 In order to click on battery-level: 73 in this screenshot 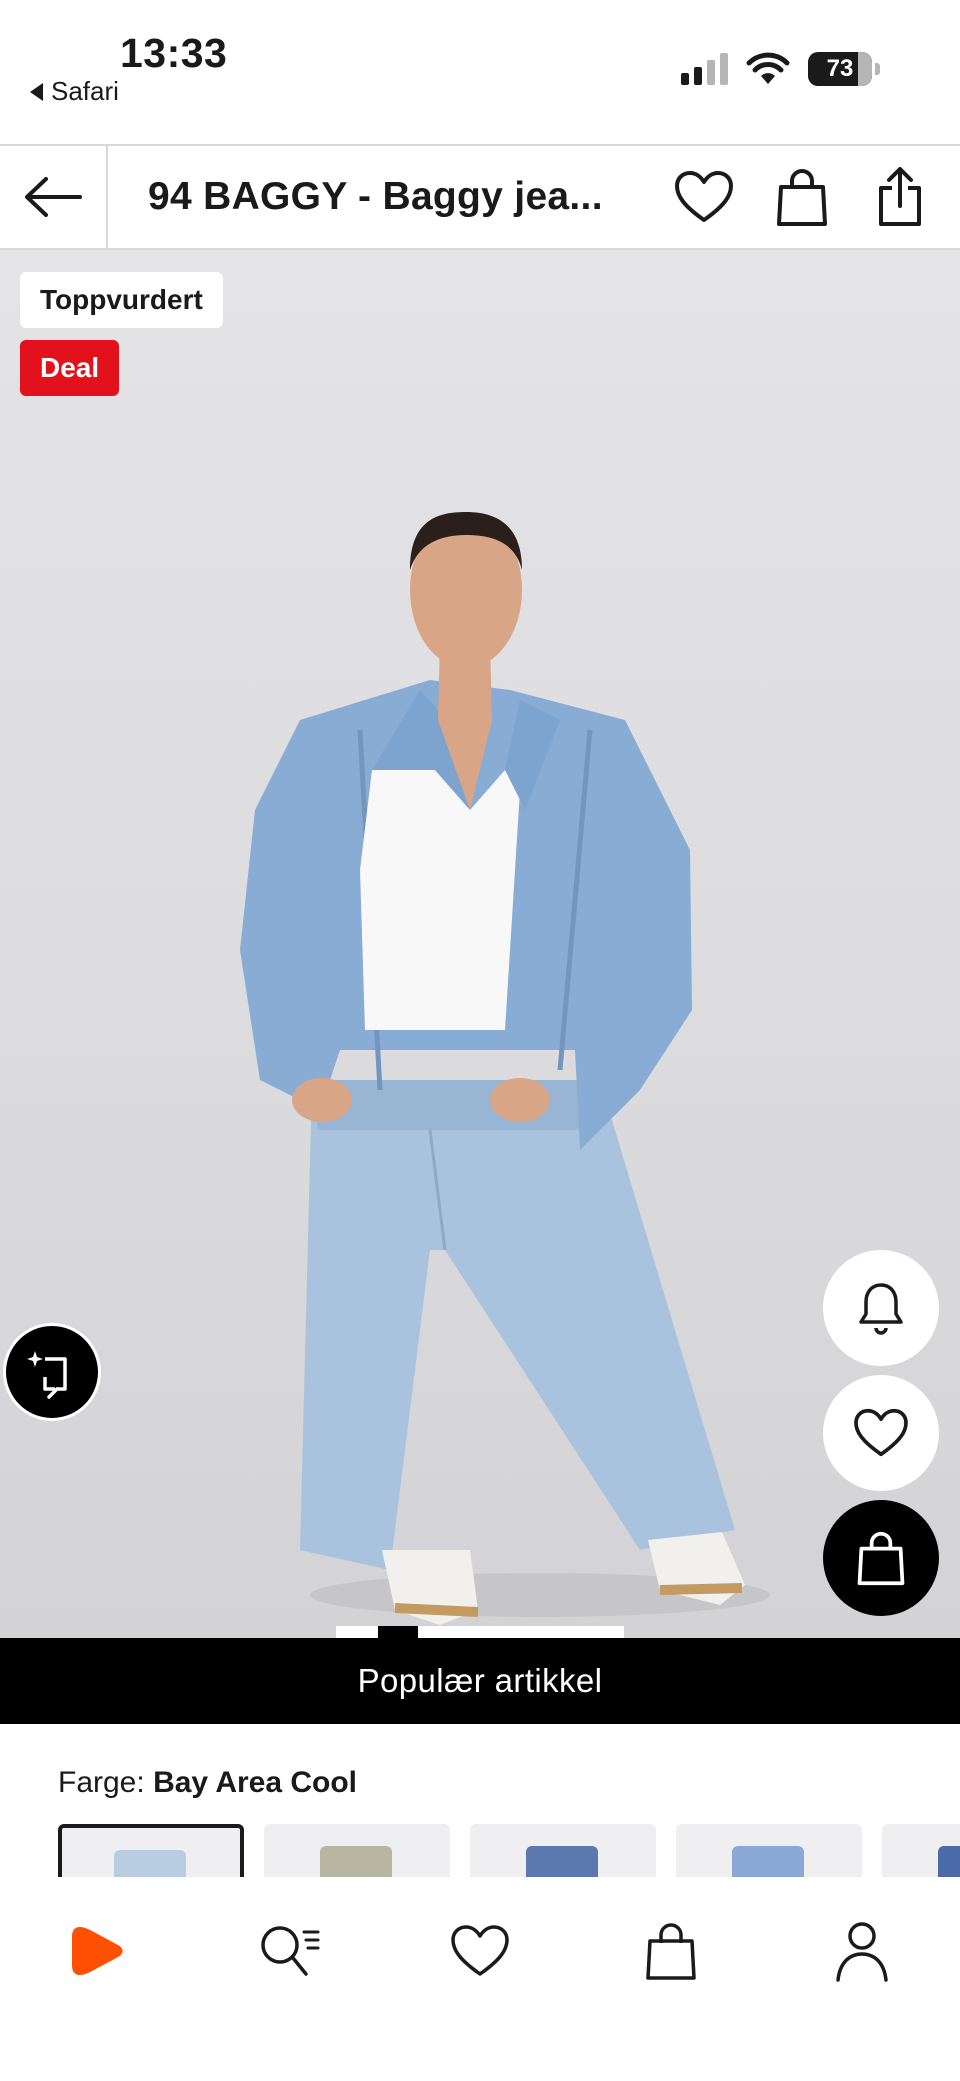, I will do `click(840, 68)`.